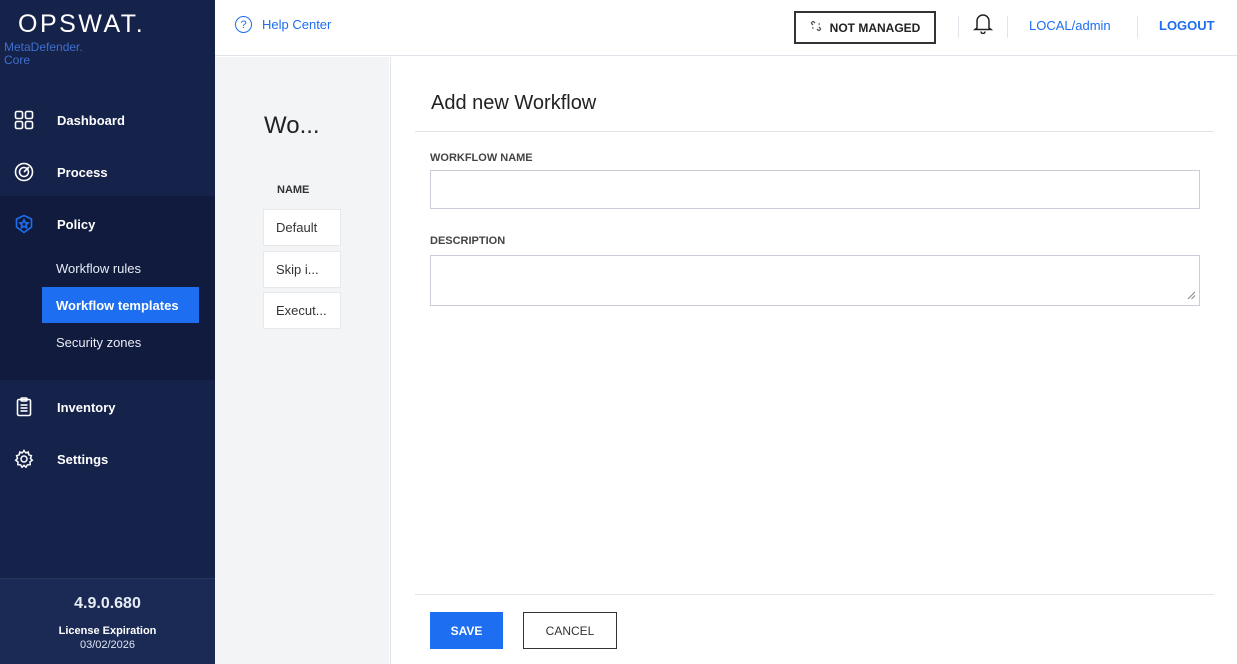 The image size is (1237, 664). I want to click on shield-icon, so click(24, 224).